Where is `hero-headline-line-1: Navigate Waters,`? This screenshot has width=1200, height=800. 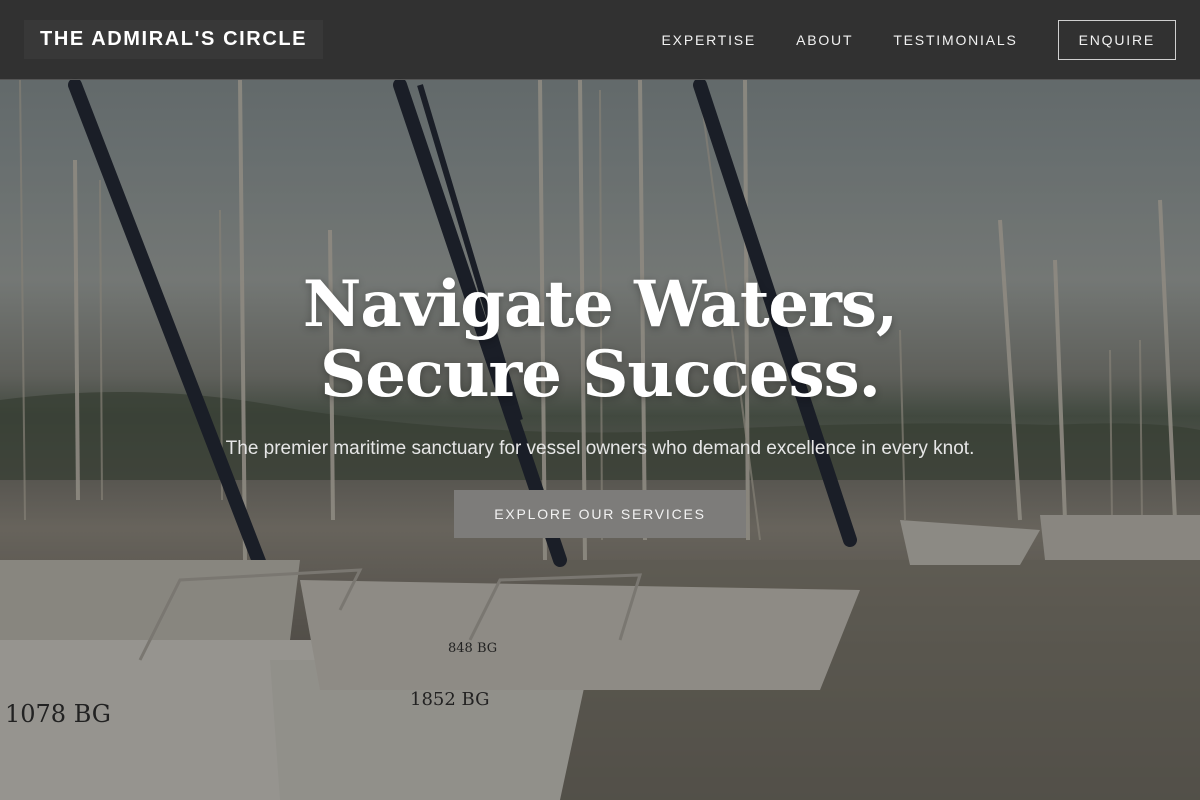
hero-headline-line-1: Navigate Waters, is located at coordinates (600, 304).